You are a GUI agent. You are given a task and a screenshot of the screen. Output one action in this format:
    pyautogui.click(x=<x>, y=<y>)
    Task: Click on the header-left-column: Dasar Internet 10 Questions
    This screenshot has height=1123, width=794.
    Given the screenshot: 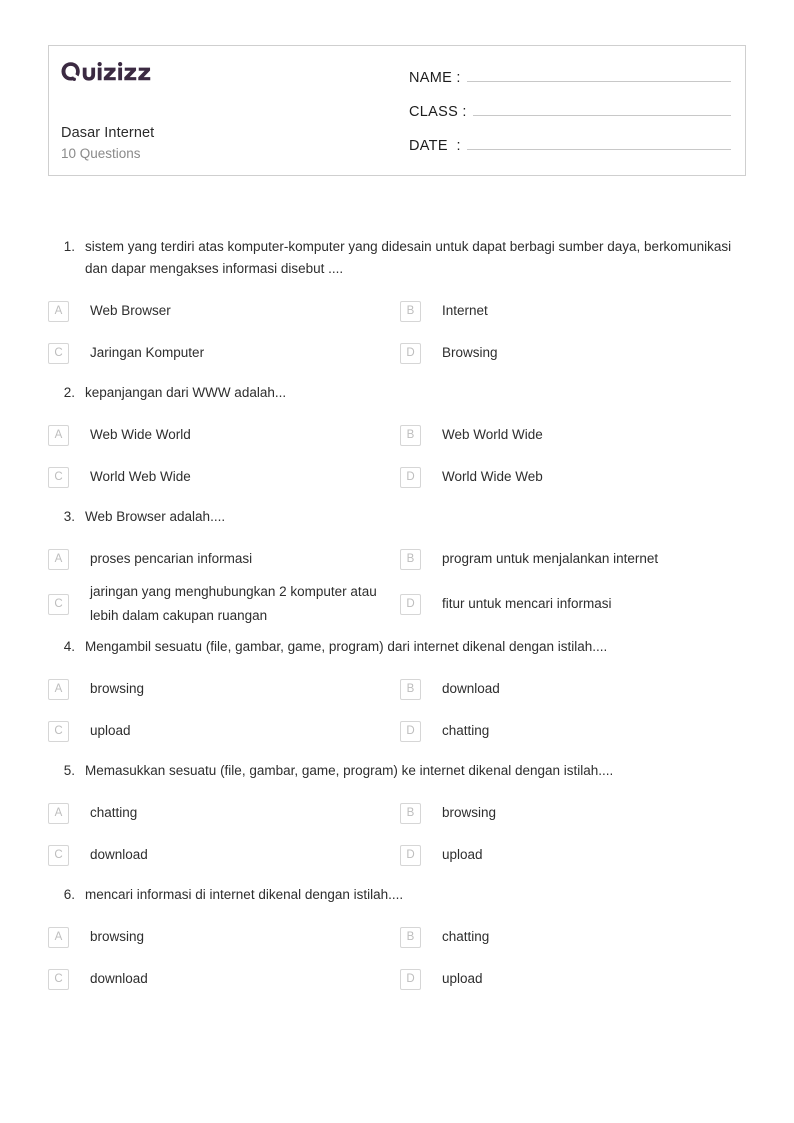 What is the action you would take?
    pyautogui.click(x=229, y=110)
    